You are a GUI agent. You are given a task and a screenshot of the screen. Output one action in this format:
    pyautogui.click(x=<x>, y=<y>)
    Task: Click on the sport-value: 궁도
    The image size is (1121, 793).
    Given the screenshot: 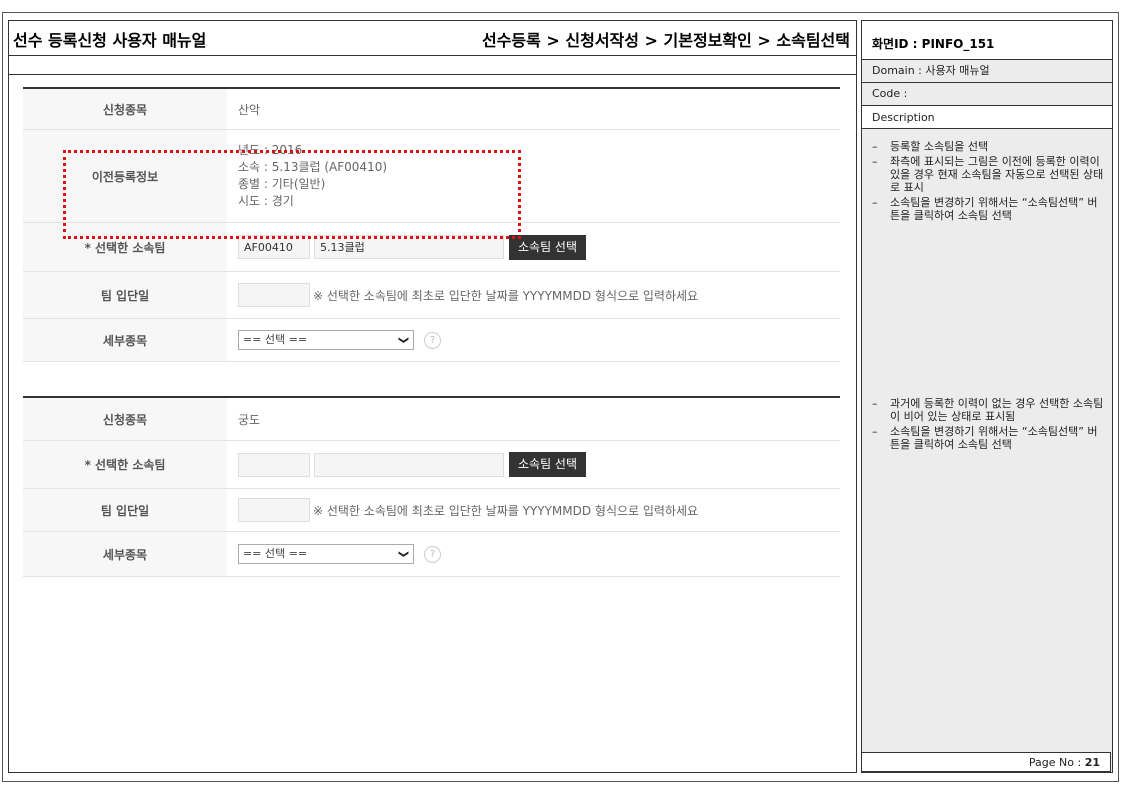 What is the action you would take?
    pyautogui.click(x=249, y=419)
    